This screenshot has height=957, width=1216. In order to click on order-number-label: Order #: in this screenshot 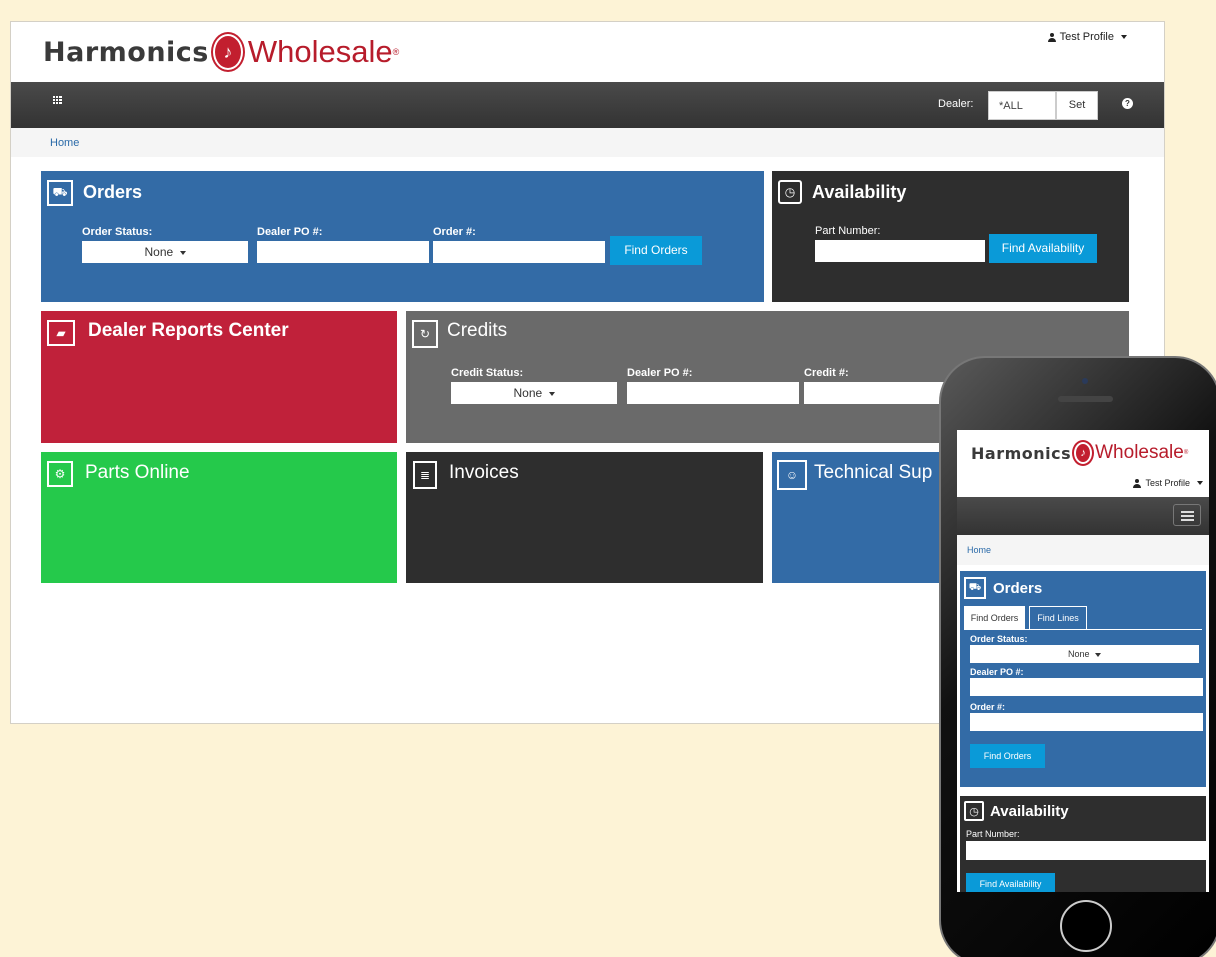, I will do `click(454, 232)`.